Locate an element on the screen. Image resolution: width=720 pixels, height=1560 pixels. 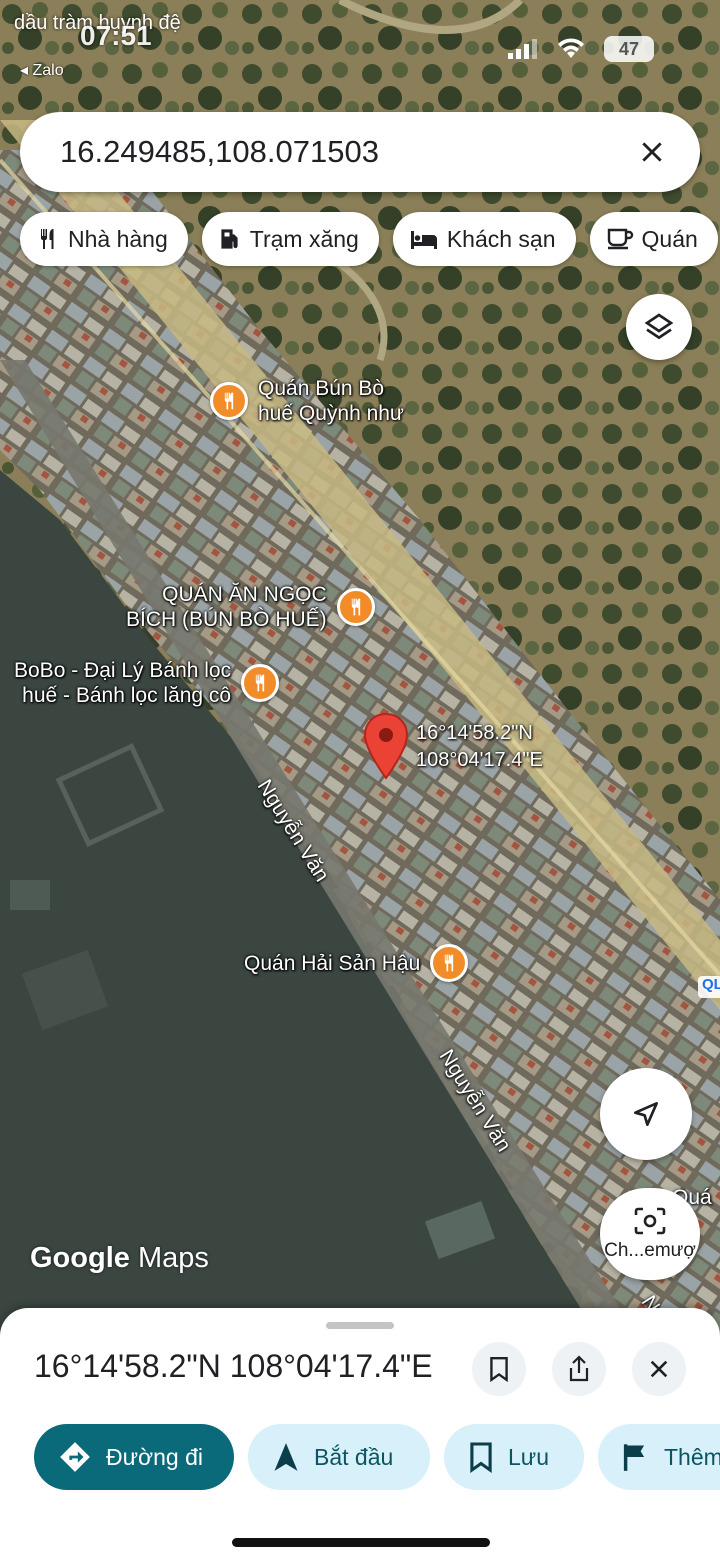
home-indicator is located at coordinates (361, 1542).